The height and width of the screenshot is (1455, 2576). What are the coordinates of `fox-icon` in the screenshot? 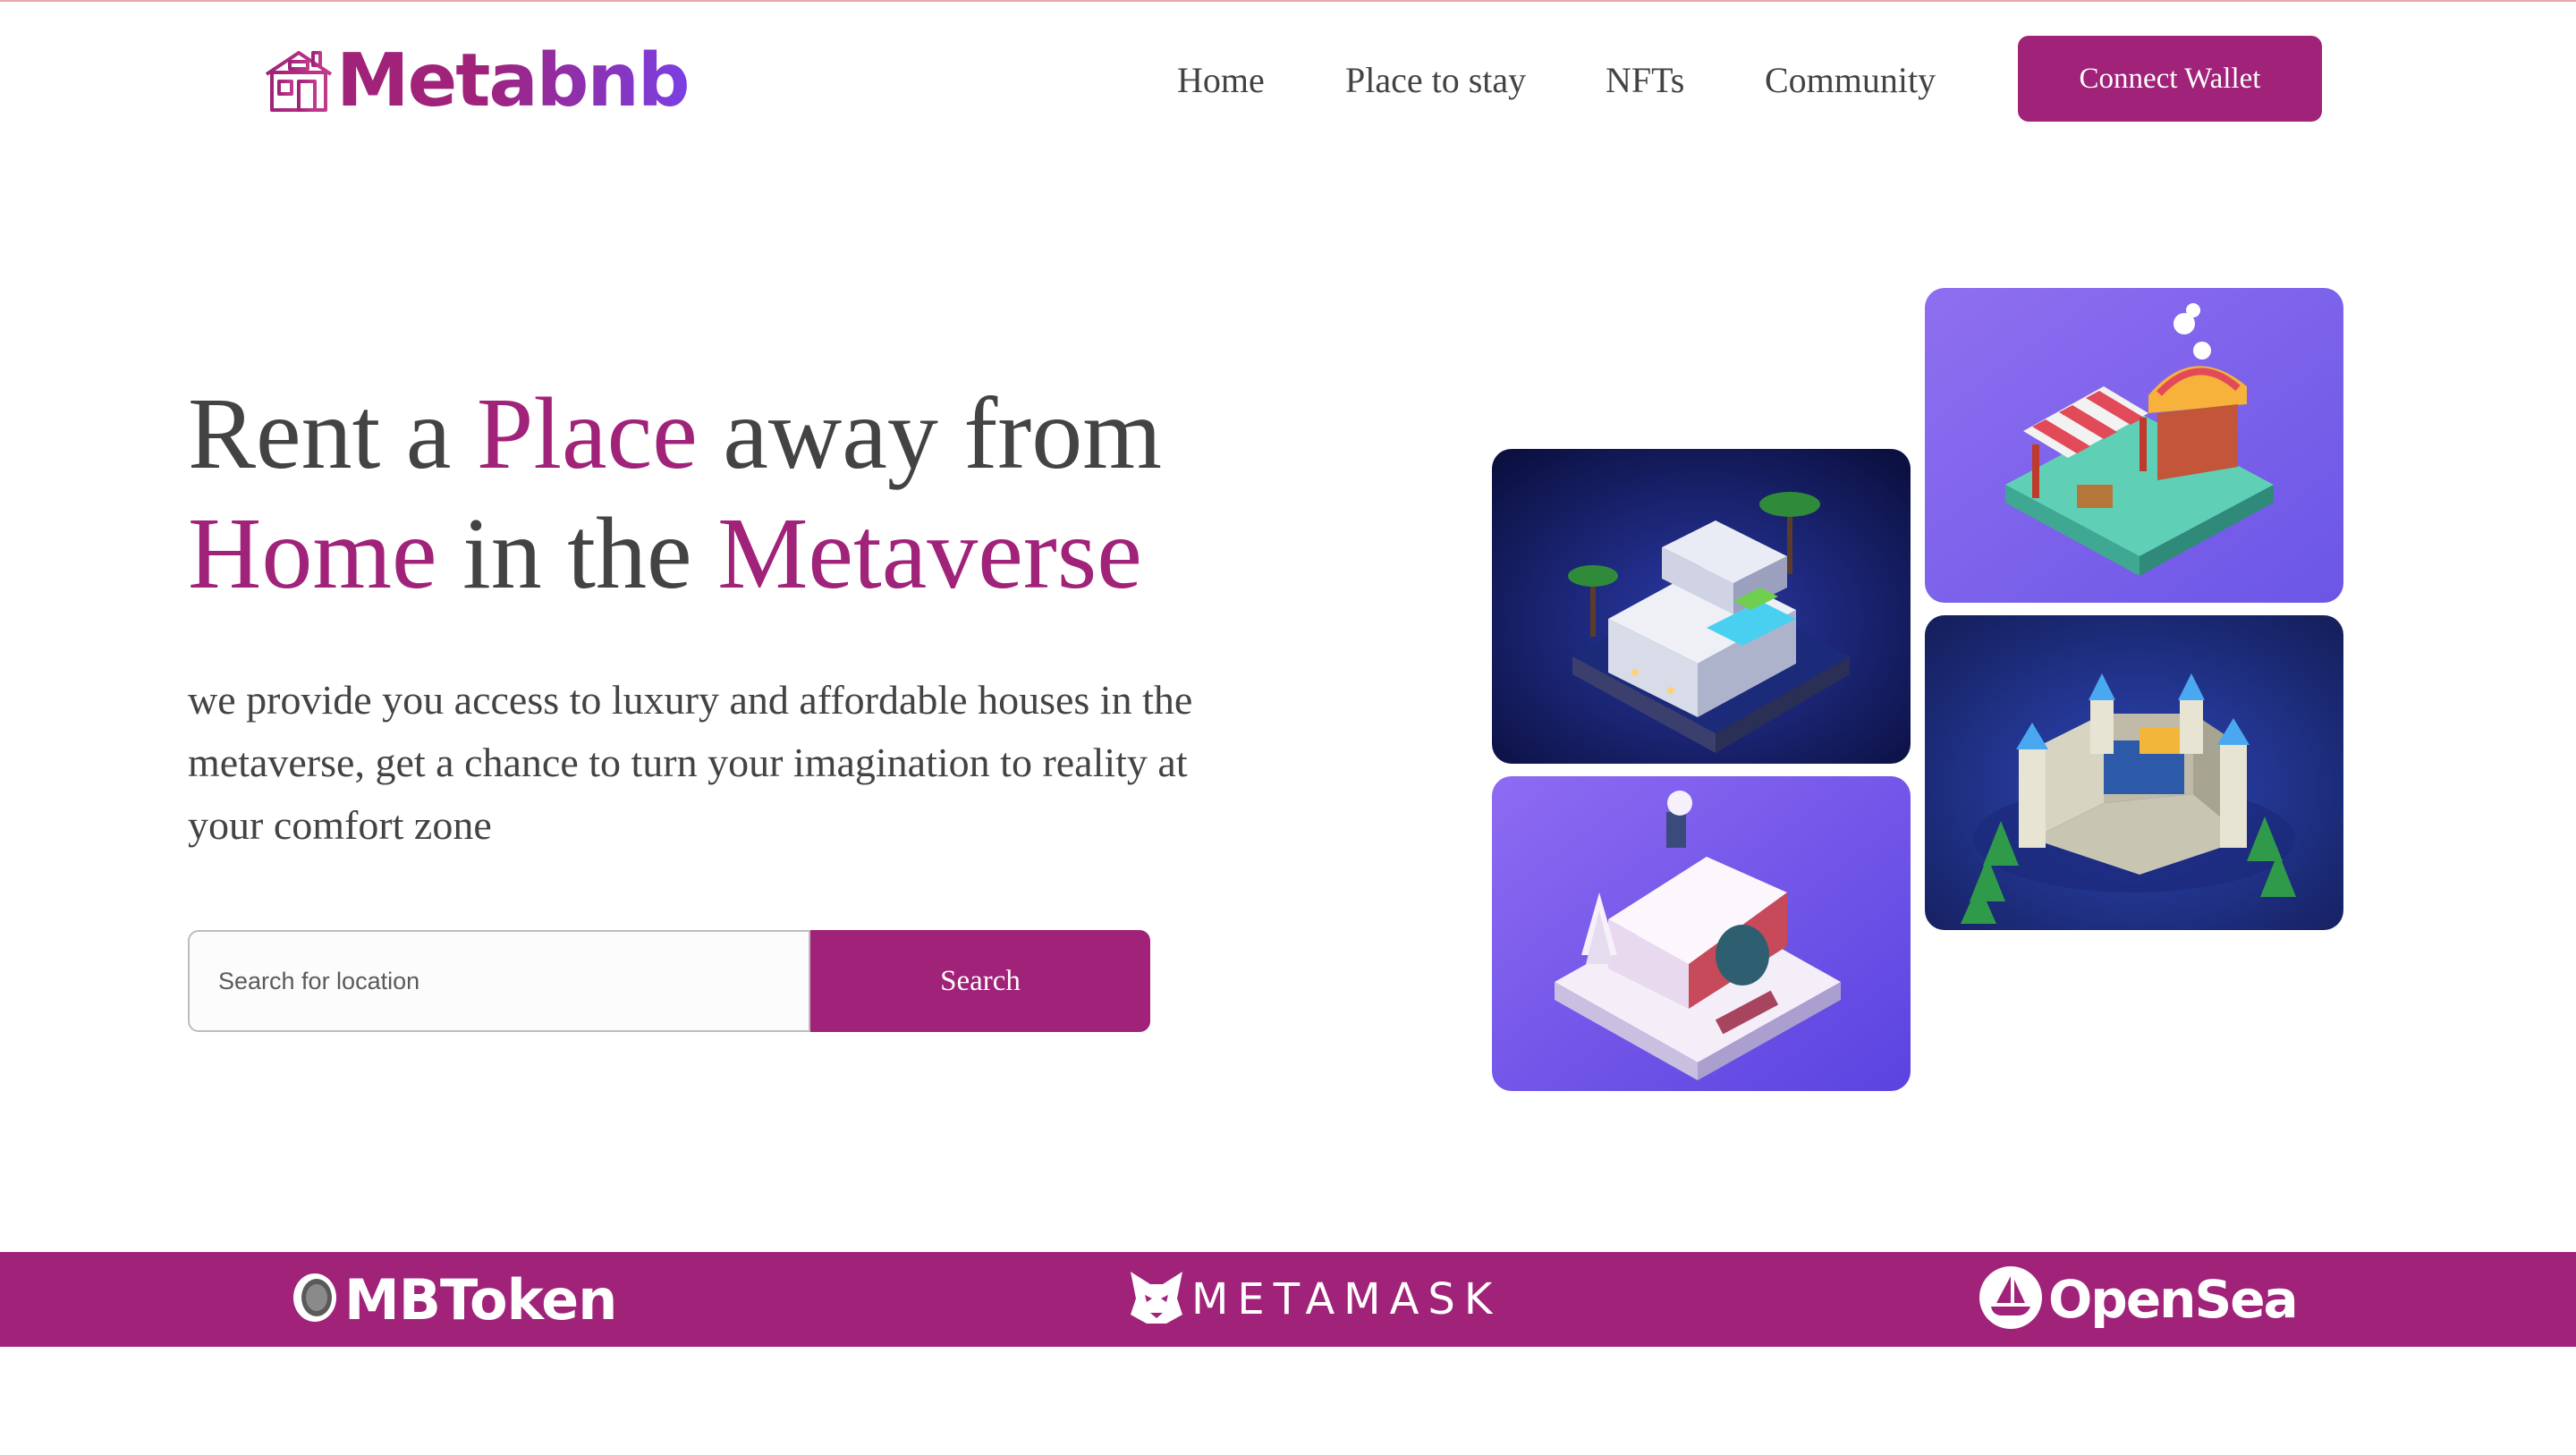 It's located at (1156, 1300).